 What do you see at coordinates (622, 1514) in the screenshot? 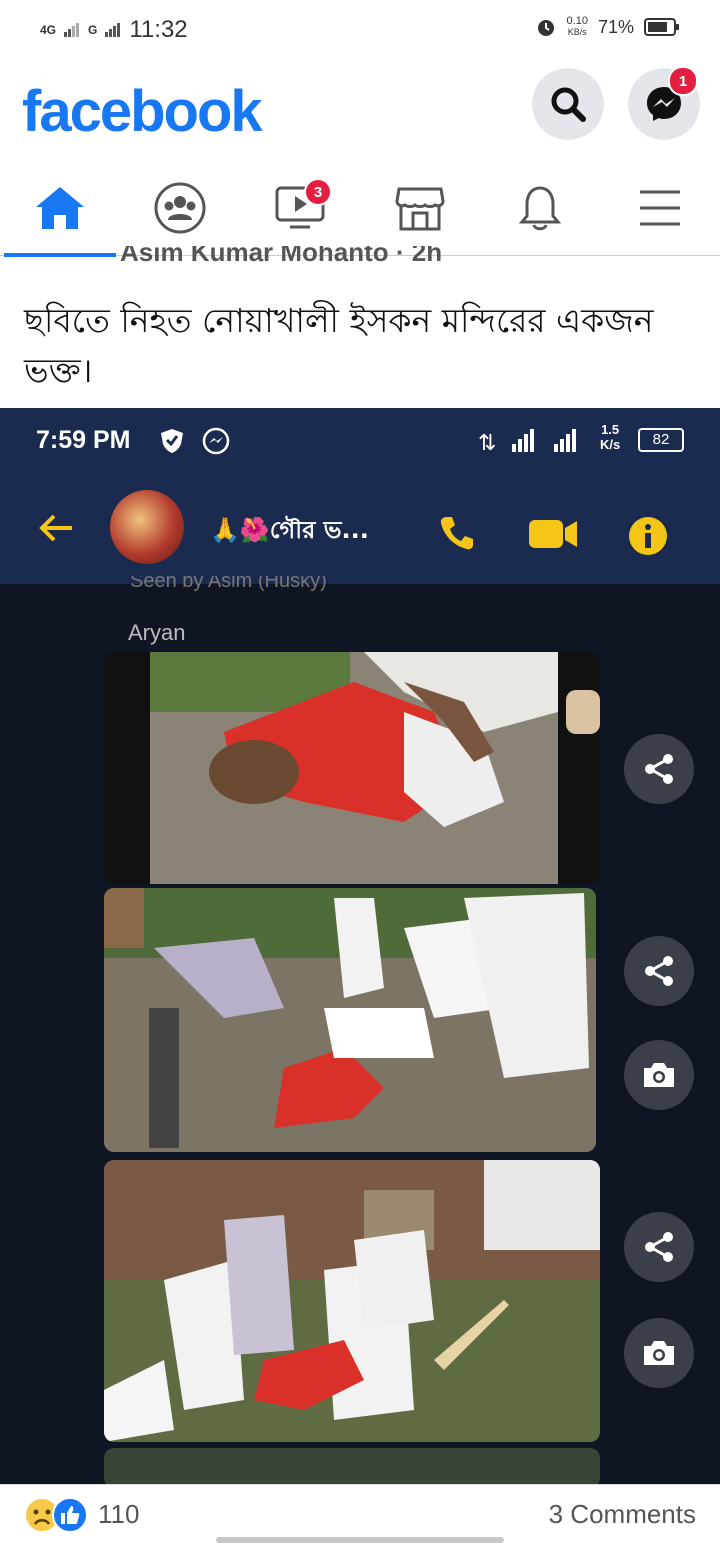
I see `comments-count: 3 Comments` at bounding box center [622, 1514].